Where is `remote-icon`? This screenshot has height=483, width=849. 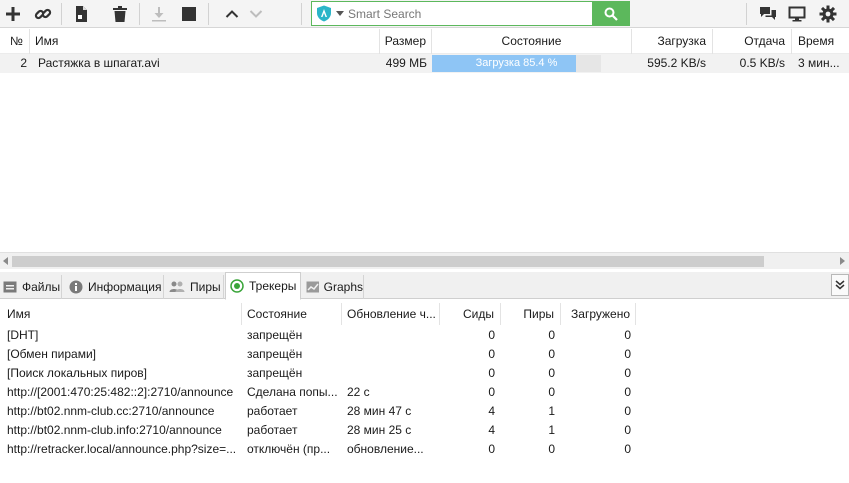 remote-icon is located at coordinates (797, 14).